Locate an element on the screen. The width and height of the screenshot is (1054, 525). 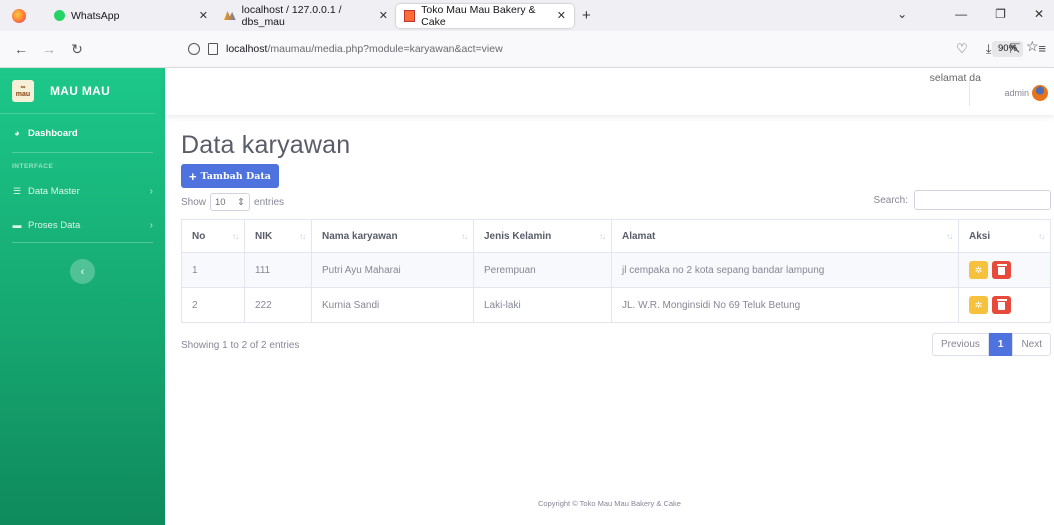
cell-nik: 111 is located at coordinates (278, 270).